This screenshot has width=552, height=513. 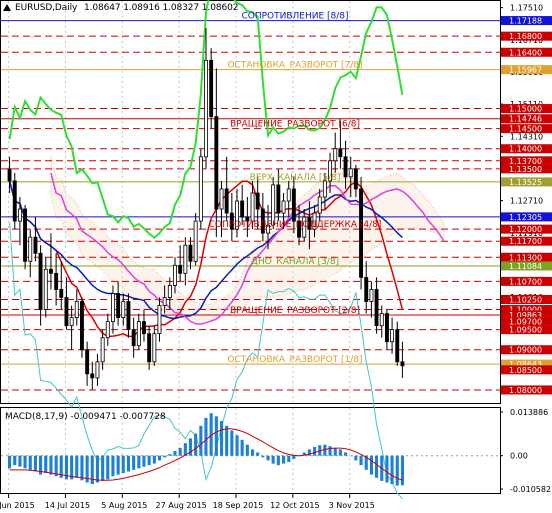 I want to click on macd-tick-label: 0.00, so click(x=519, y=456).